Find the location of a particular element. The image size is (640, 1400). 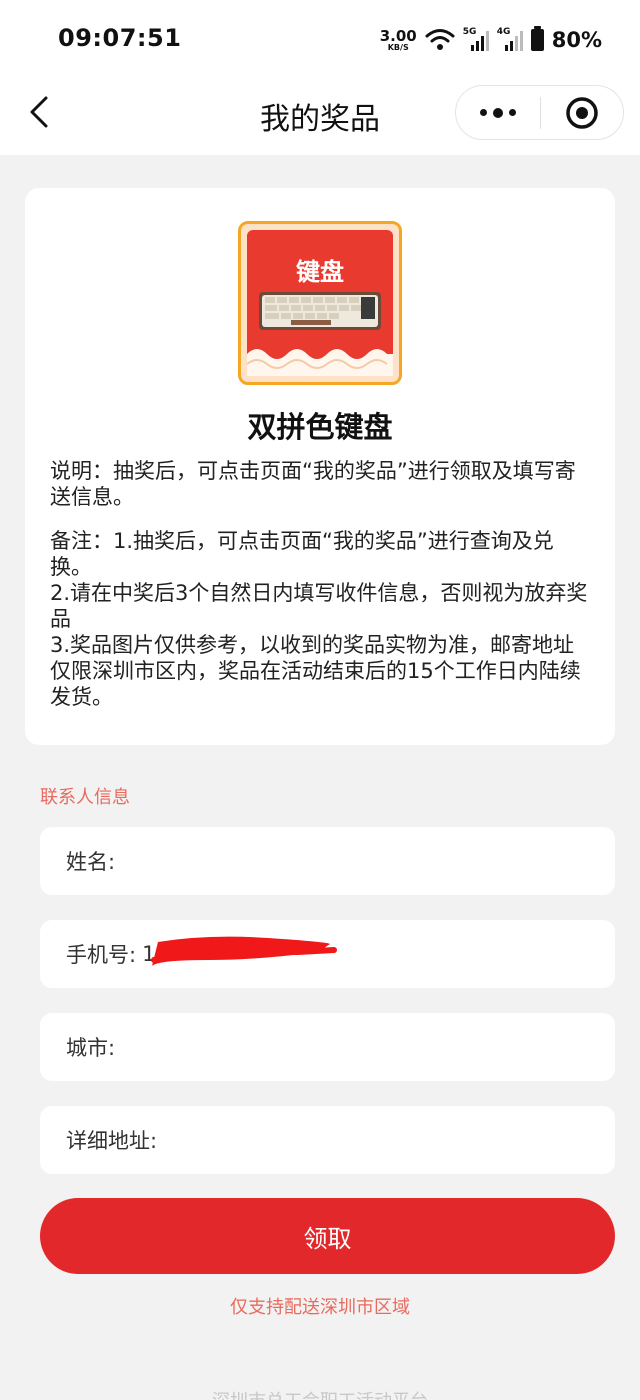

footer-platform-name: 深圳市总工会职工活动平台 is located at coordinates (320, 1393).